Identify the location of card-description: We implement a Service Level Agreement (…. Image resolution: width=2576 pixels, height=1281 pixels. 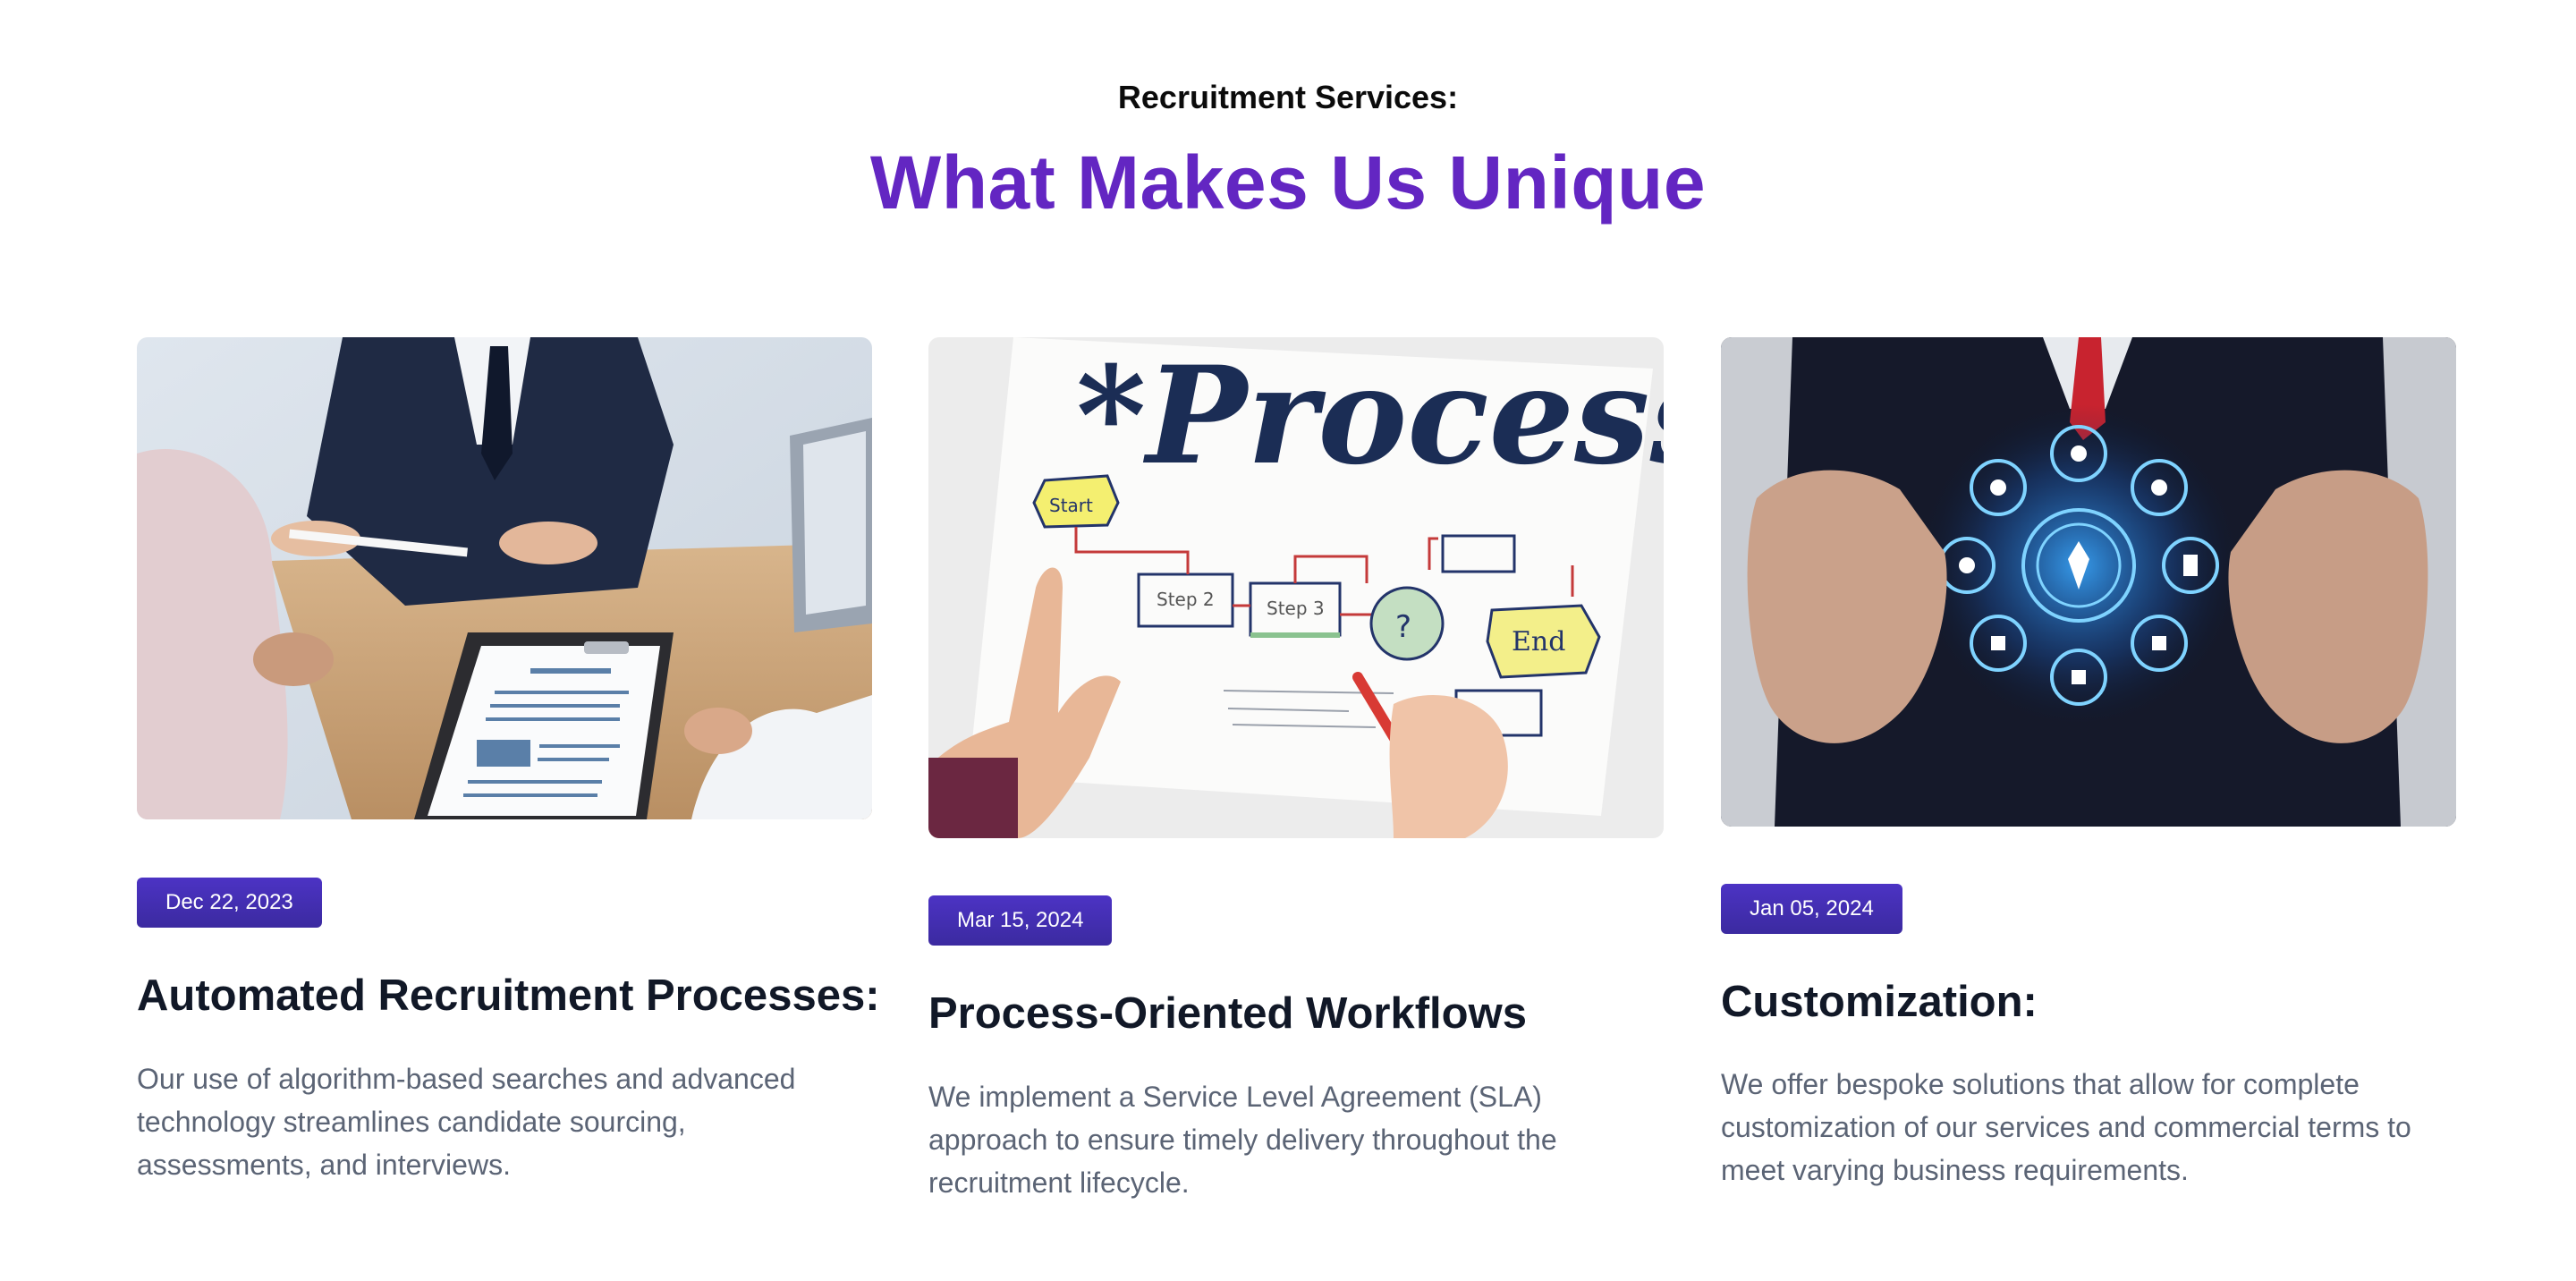
(1242, 1140).